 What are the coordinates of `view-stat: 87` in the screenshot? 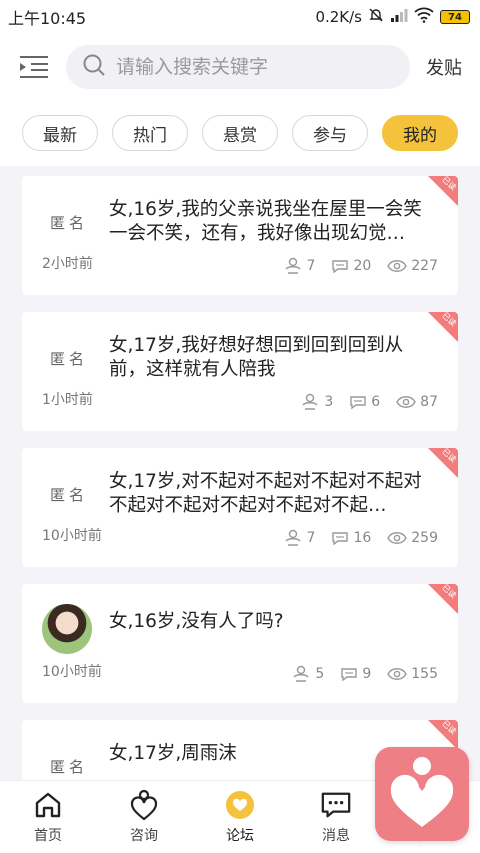 It's located at (417, 402).